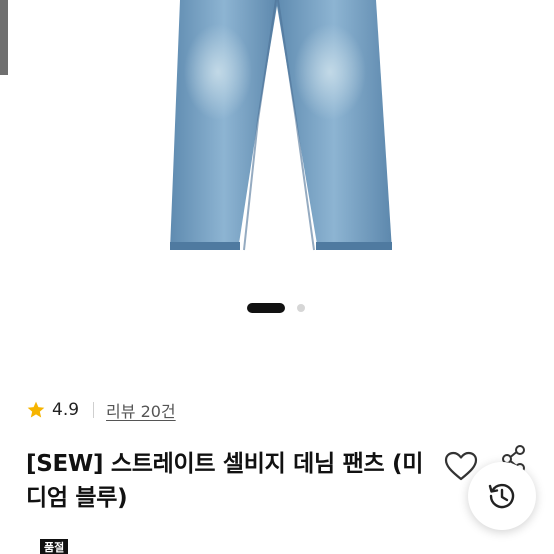 The width and height of the screenshot is (554, 554). What do you see at coordinates (66, 410) in the screenshot?
I see `rating-value: 4.9` at bounding box center [66, 410].